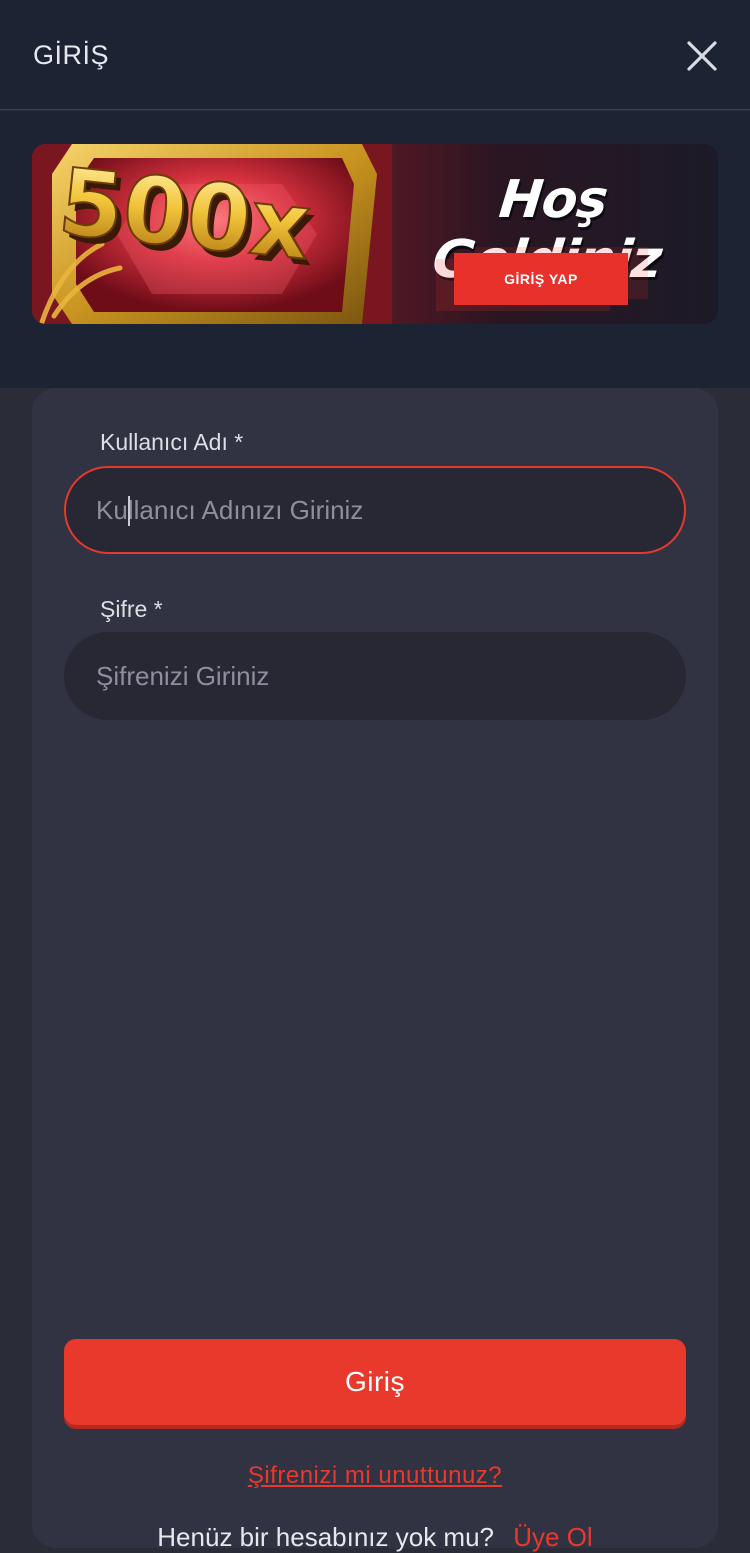  Describe the element at coordinates (131, 609) in the screenshot. I see `password-label: Şifre *` at that location.